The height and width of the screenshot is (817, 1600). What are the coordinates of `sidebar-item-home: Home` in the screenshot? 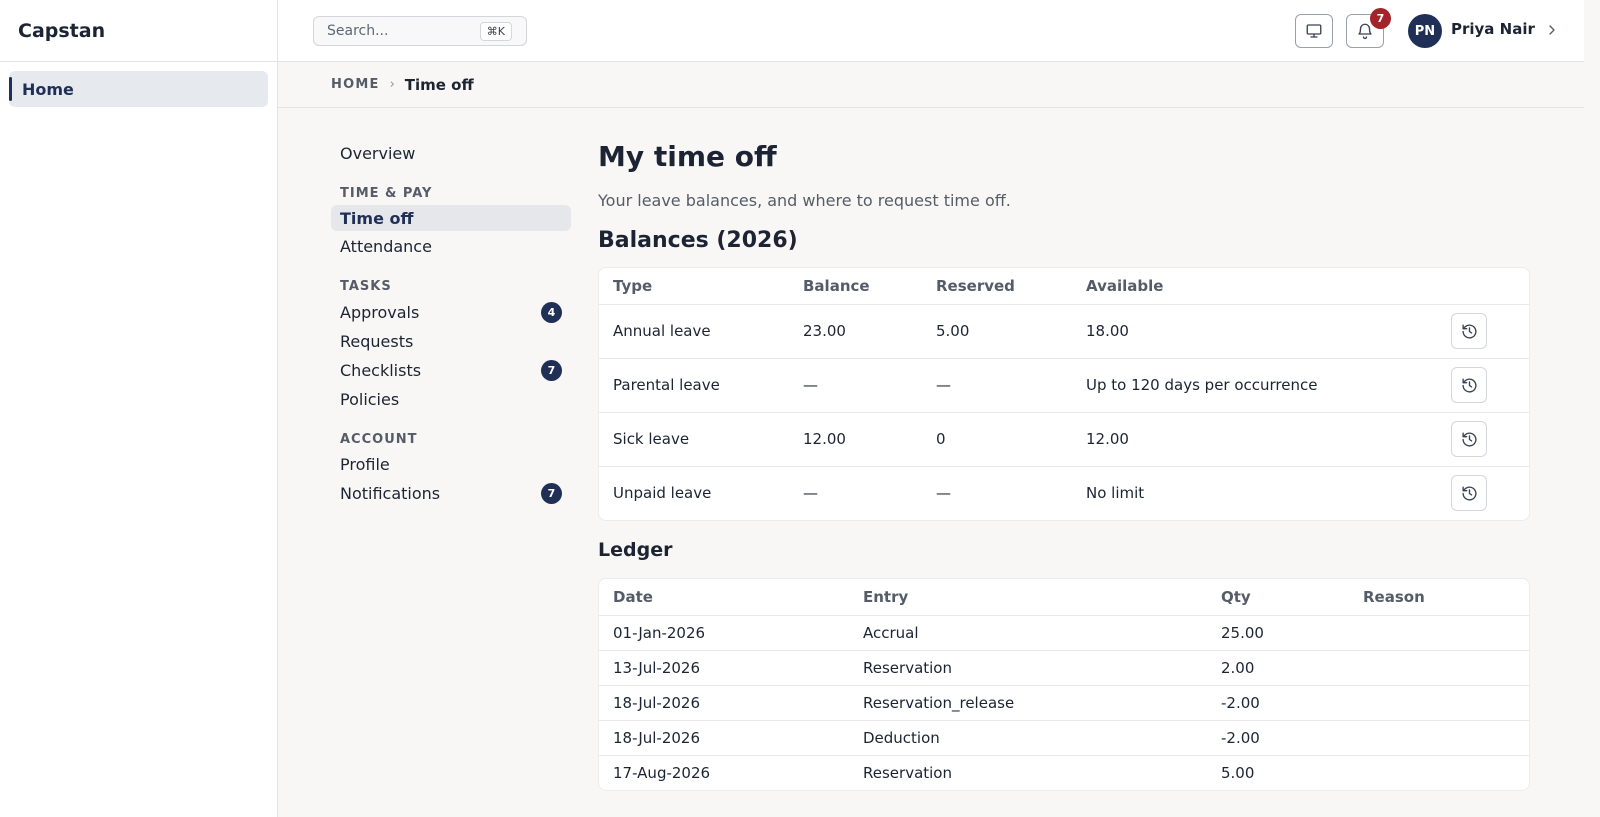 It's located at (138, 89).